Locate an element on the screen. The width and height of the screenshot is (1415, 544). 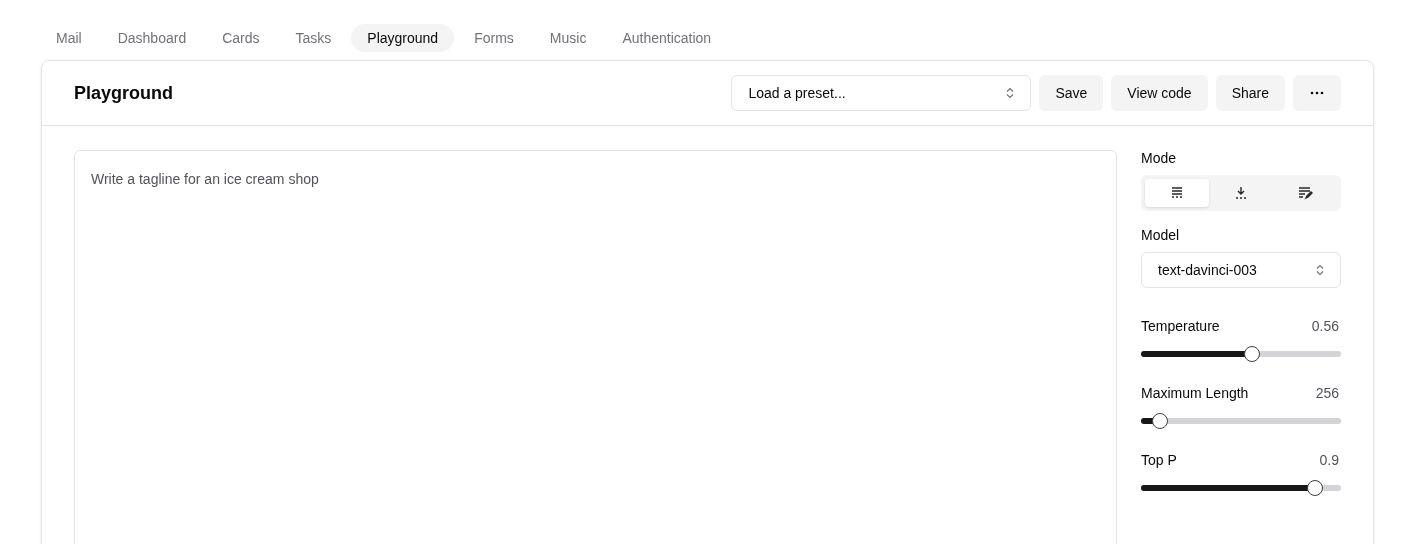
nav-tab: Playground is located at coordinates (403, 38).